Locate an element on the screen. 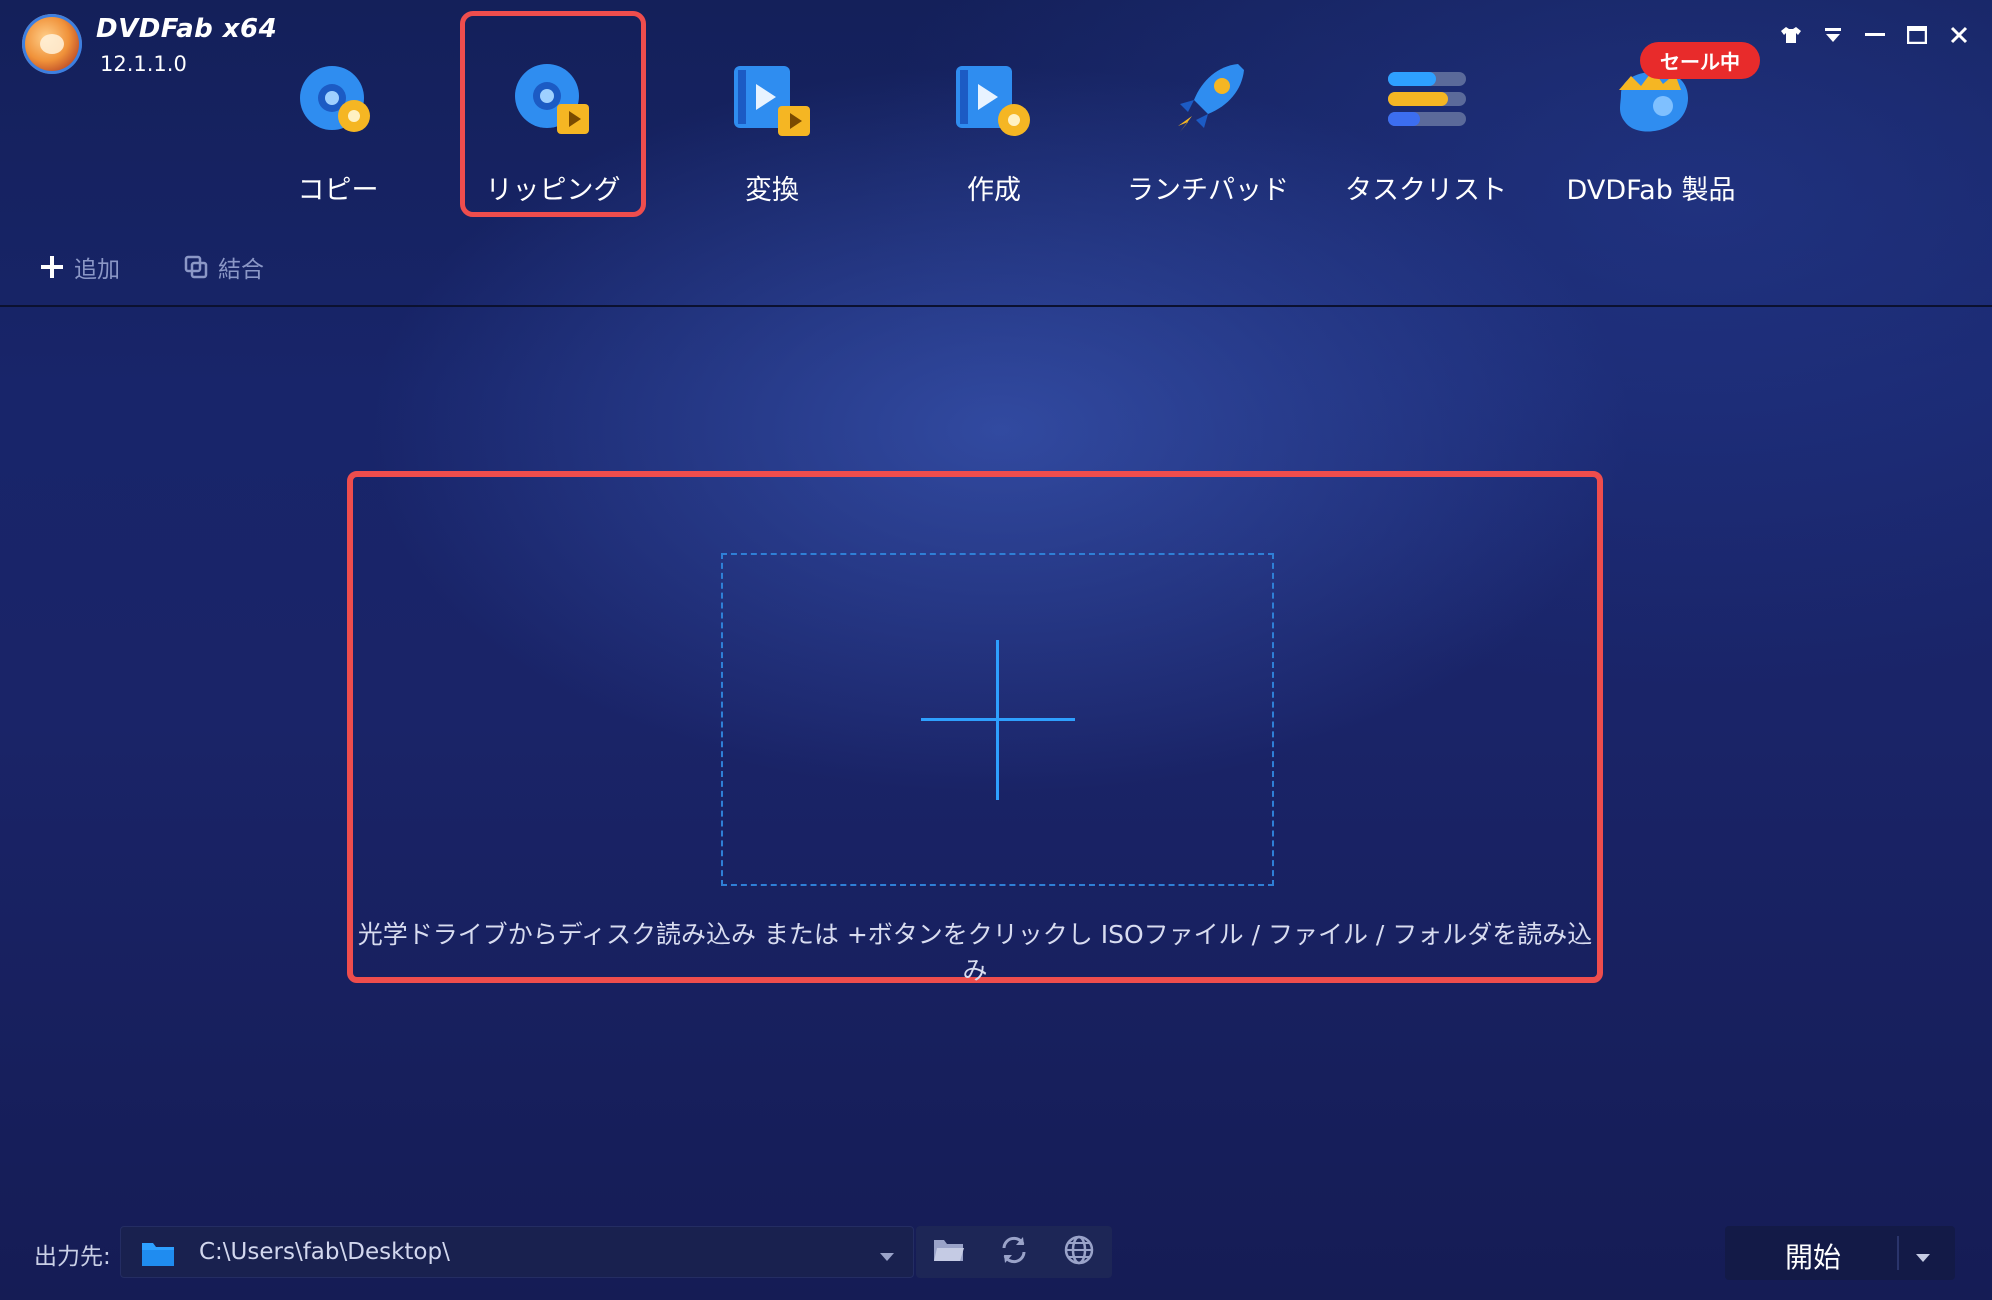  merge-label: 結合 is located at coordinates (241, 270).